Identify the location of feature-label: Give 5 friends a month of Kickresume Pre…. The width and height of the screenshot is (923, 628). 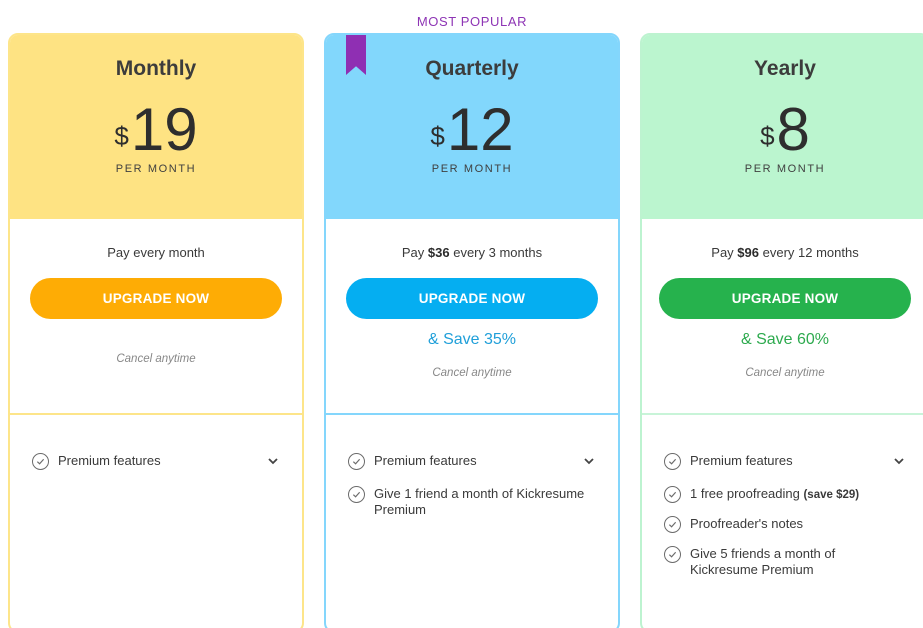
(763, 561).